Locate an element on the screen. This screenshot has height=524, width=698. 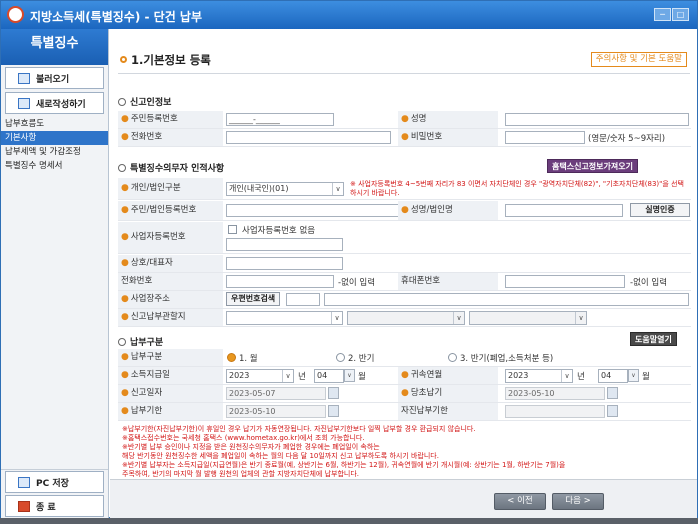
prev-button: < 이전 is located at coordinates (520, 501).